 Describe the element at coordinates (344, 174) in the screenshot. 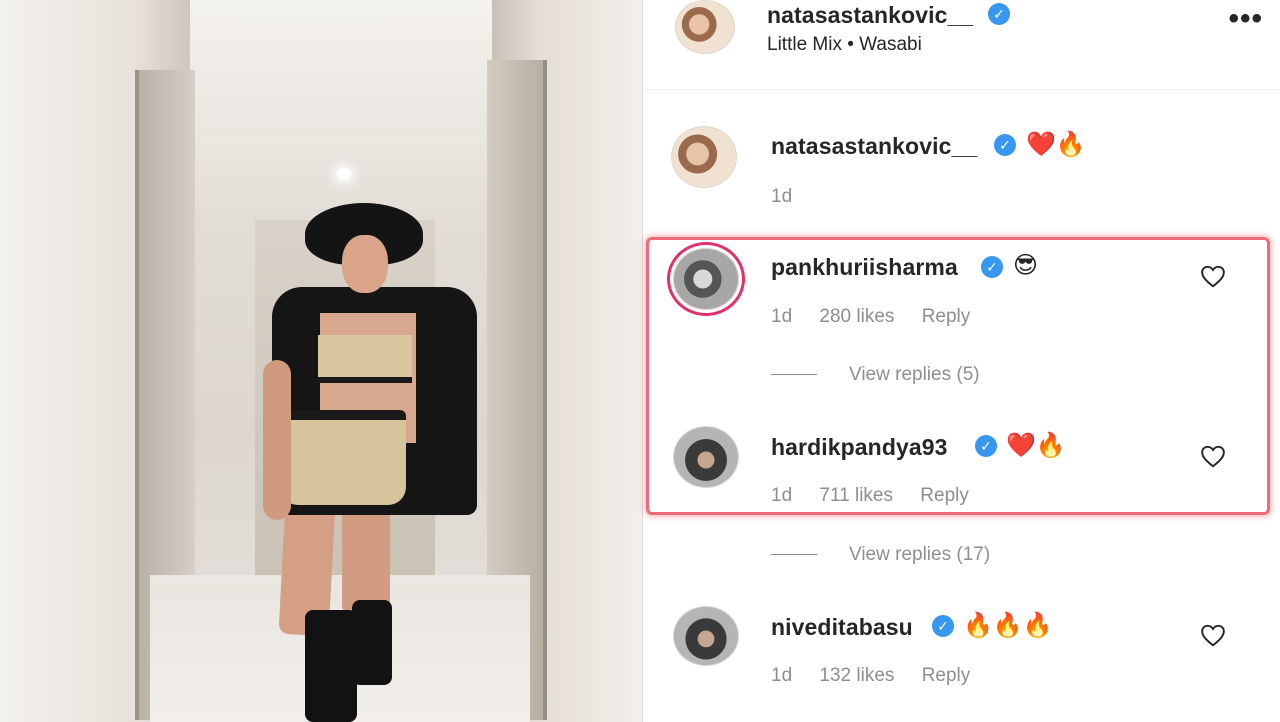

I see `ceiling-light` at that location.